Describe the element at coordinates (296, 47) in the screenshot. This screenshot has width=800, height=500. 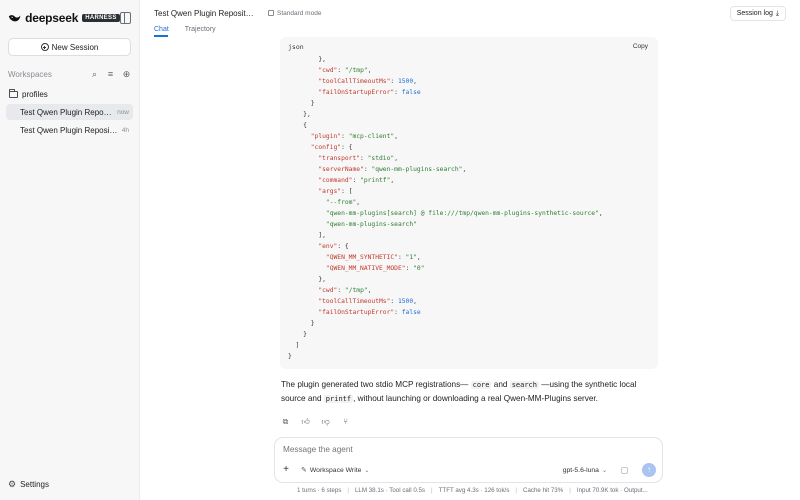
I see `code-language: json` at that location.